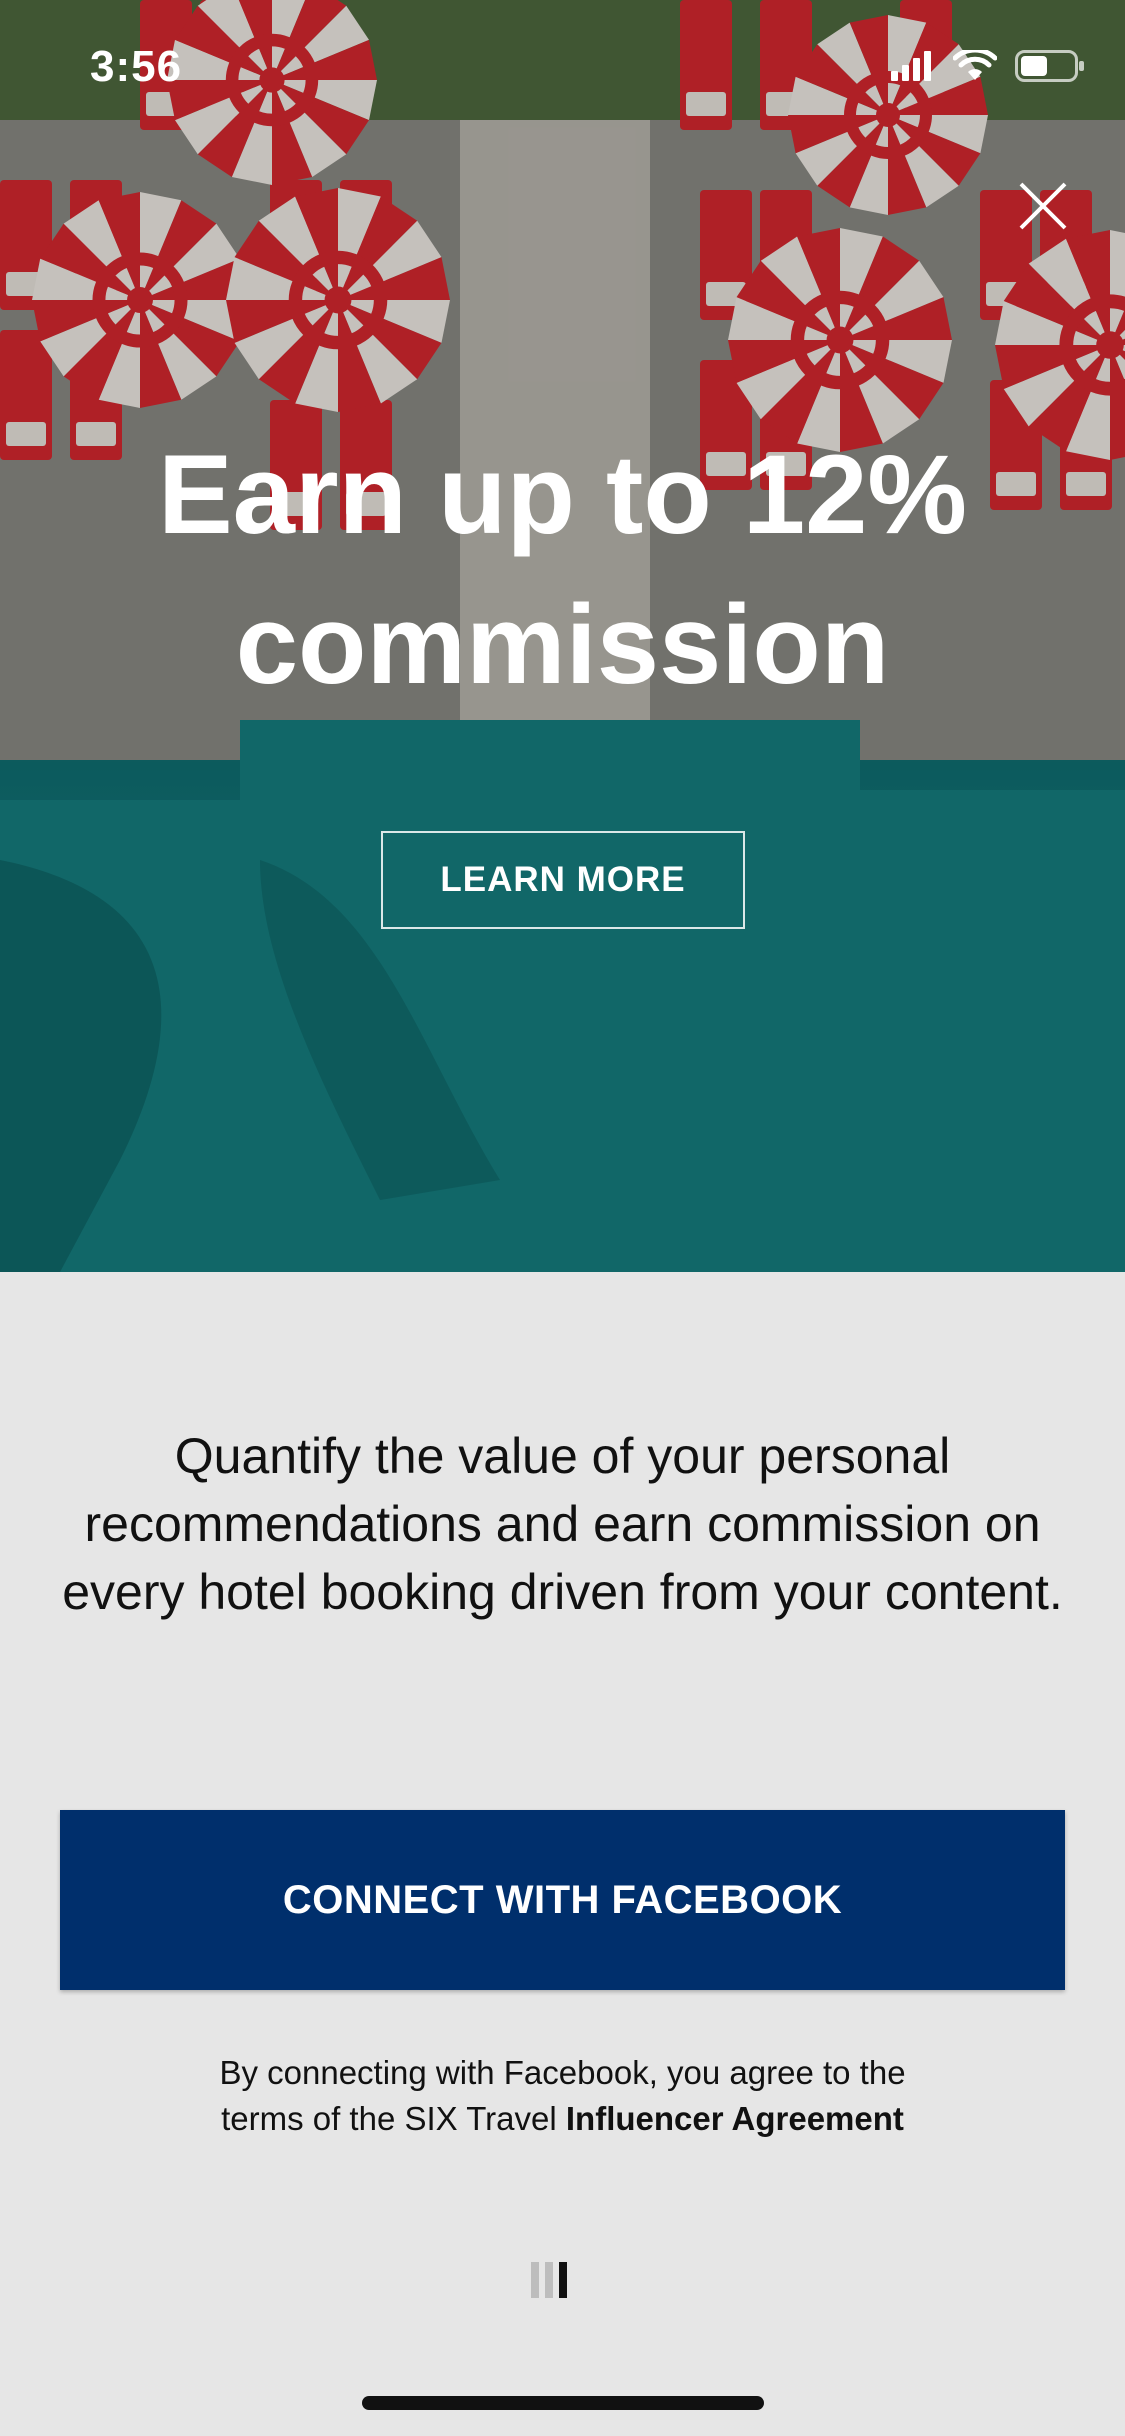 Image resolution: width=1125 pixels, height=2436 pixels. I want to click on battery-icon, so click(1049, 66).